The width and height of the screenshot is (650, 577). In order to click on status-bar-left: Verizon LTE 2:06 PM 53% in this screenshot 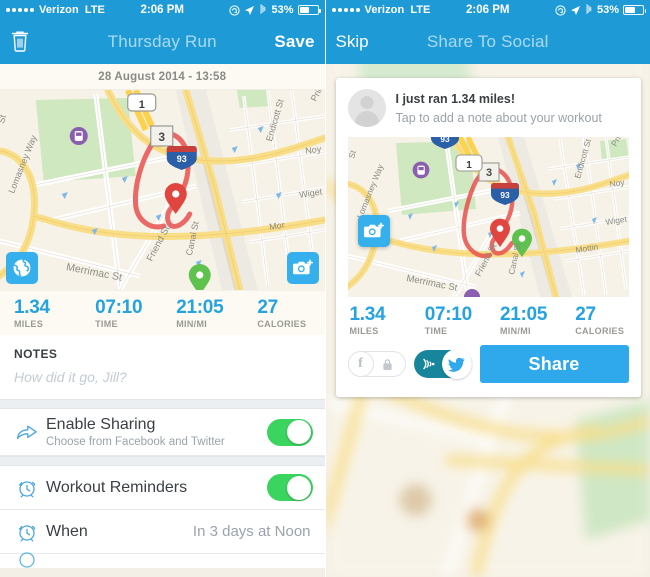, I will do `click(162, 10)`.